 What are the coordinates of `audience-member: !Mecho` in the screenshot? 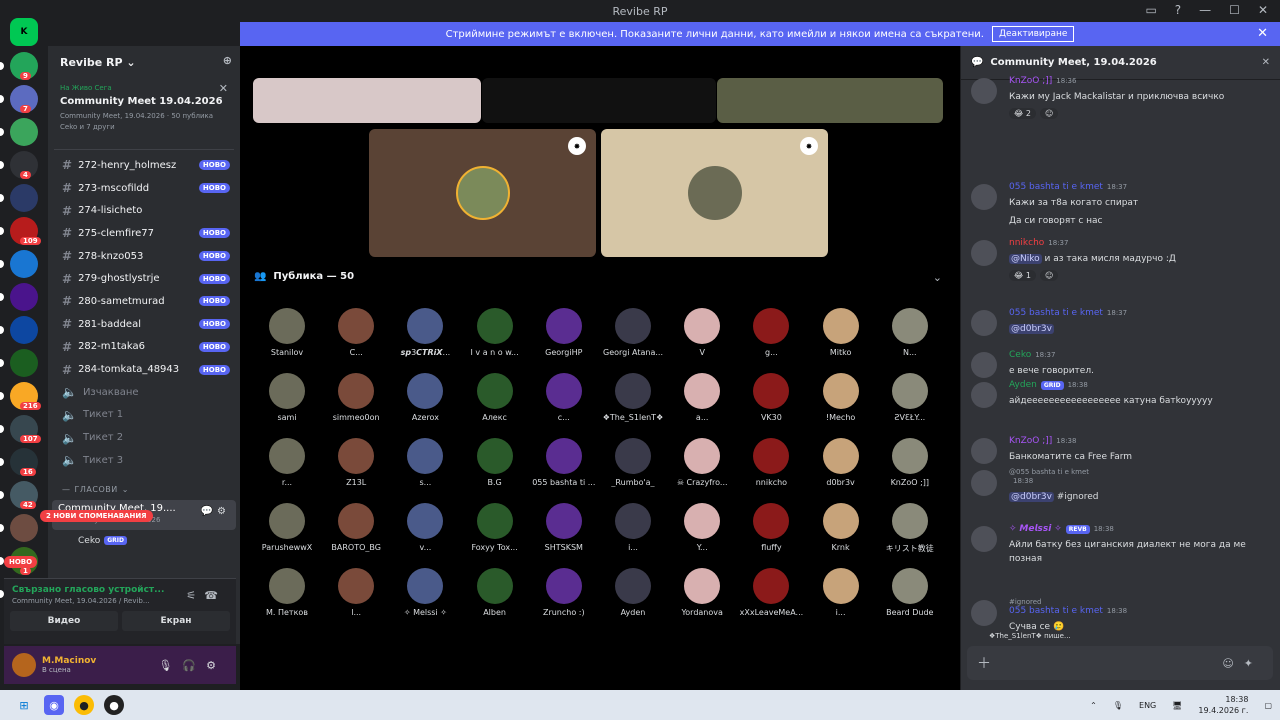 It's located at (841, 397).